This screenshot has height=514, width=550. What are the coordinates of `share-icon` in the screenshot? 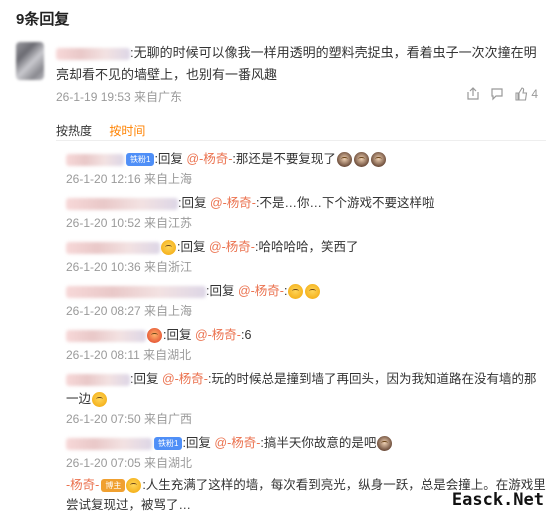 It's located at (473, 93).